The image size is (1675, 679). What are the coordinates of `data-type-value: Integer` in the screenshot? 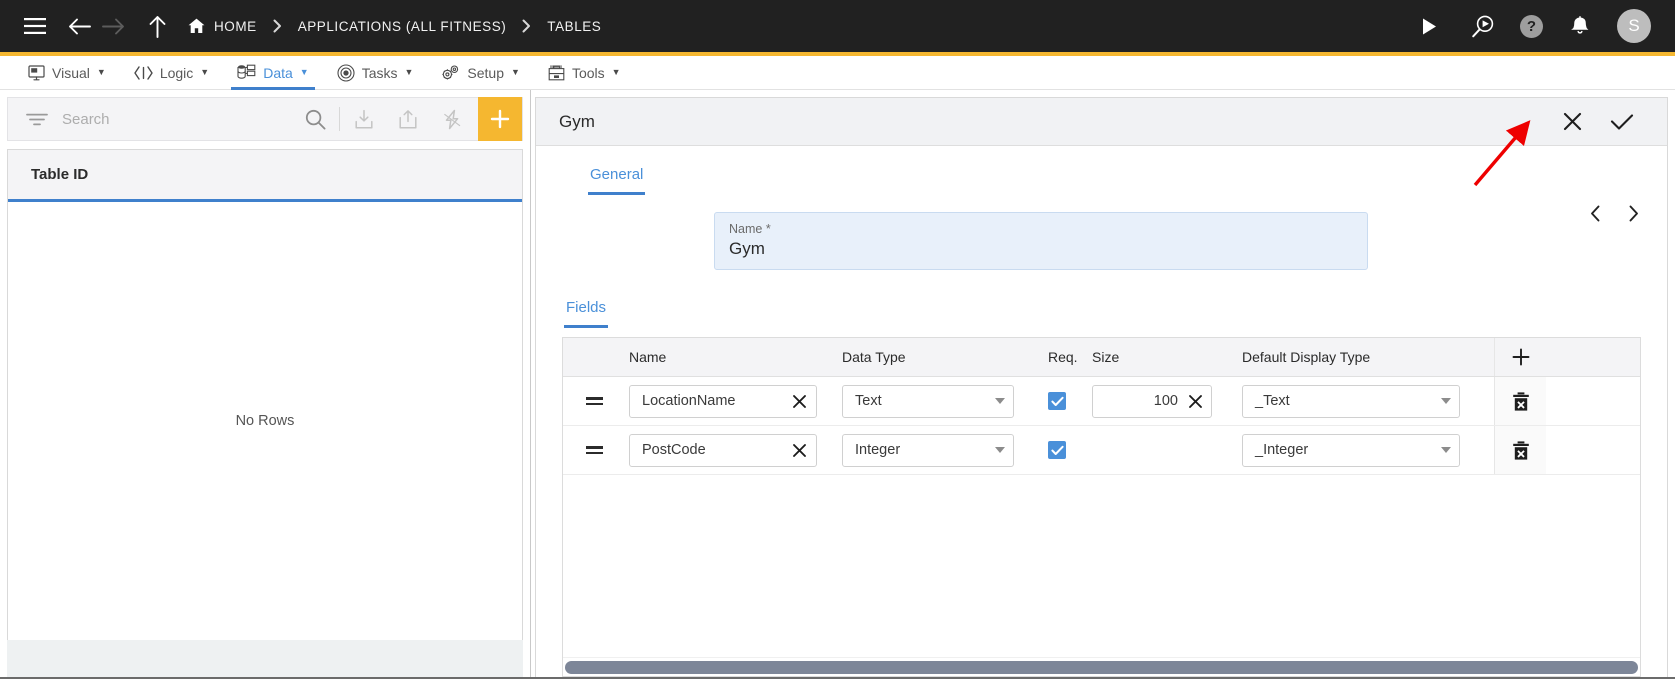 It's located at (878, 450).